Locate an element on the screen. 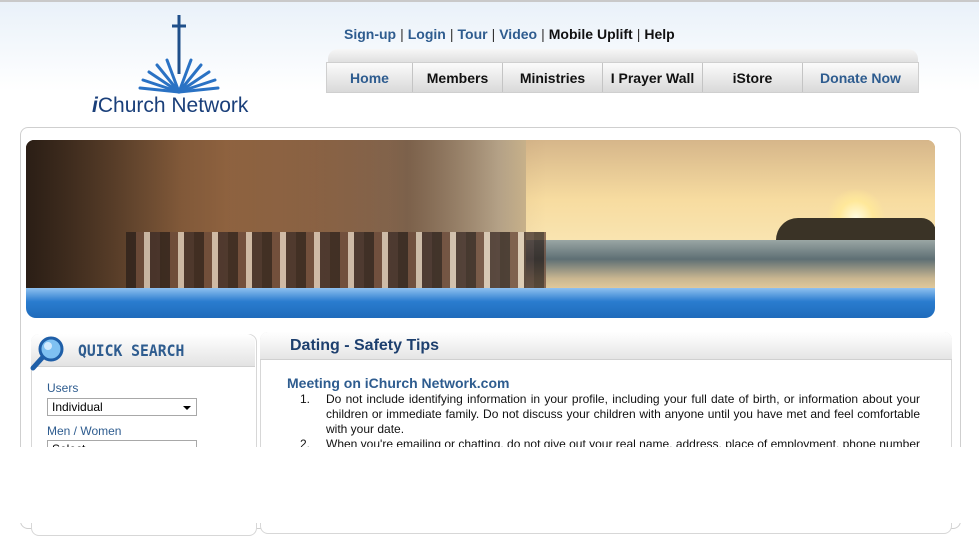 Image resolution: width=979 pixels, height=536 pixels. quick-search-title: QUICK SEARCH is located at coordinates (131, 350).